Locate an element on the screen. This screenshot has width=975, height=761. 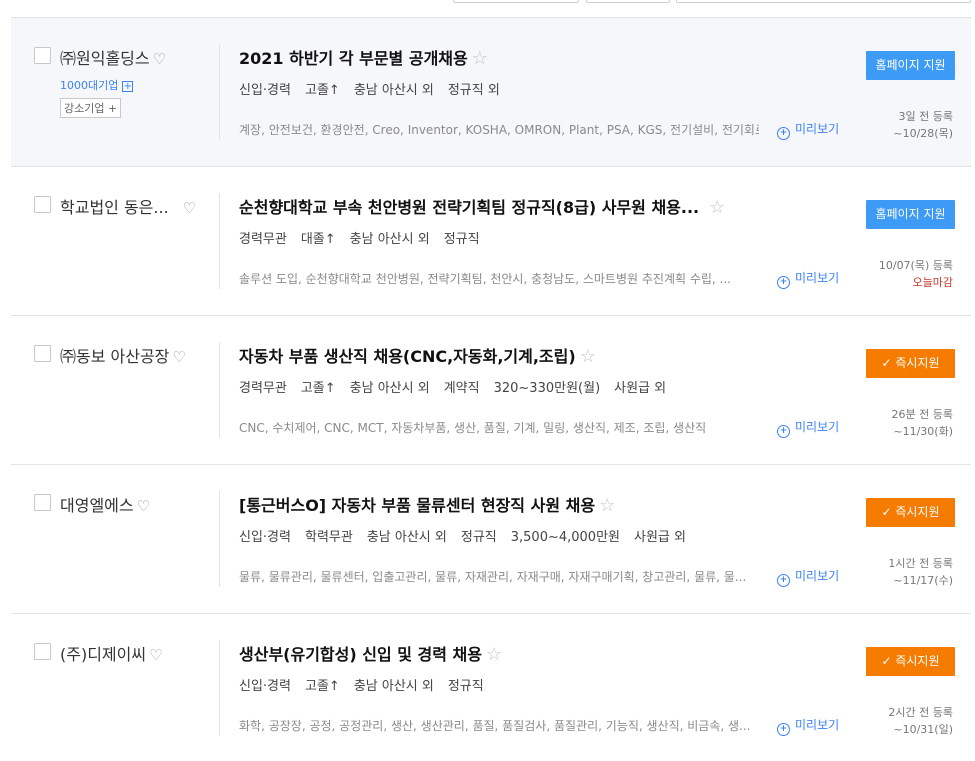
condition-employment-type: 계약직 is located at coordinates (461, 388).